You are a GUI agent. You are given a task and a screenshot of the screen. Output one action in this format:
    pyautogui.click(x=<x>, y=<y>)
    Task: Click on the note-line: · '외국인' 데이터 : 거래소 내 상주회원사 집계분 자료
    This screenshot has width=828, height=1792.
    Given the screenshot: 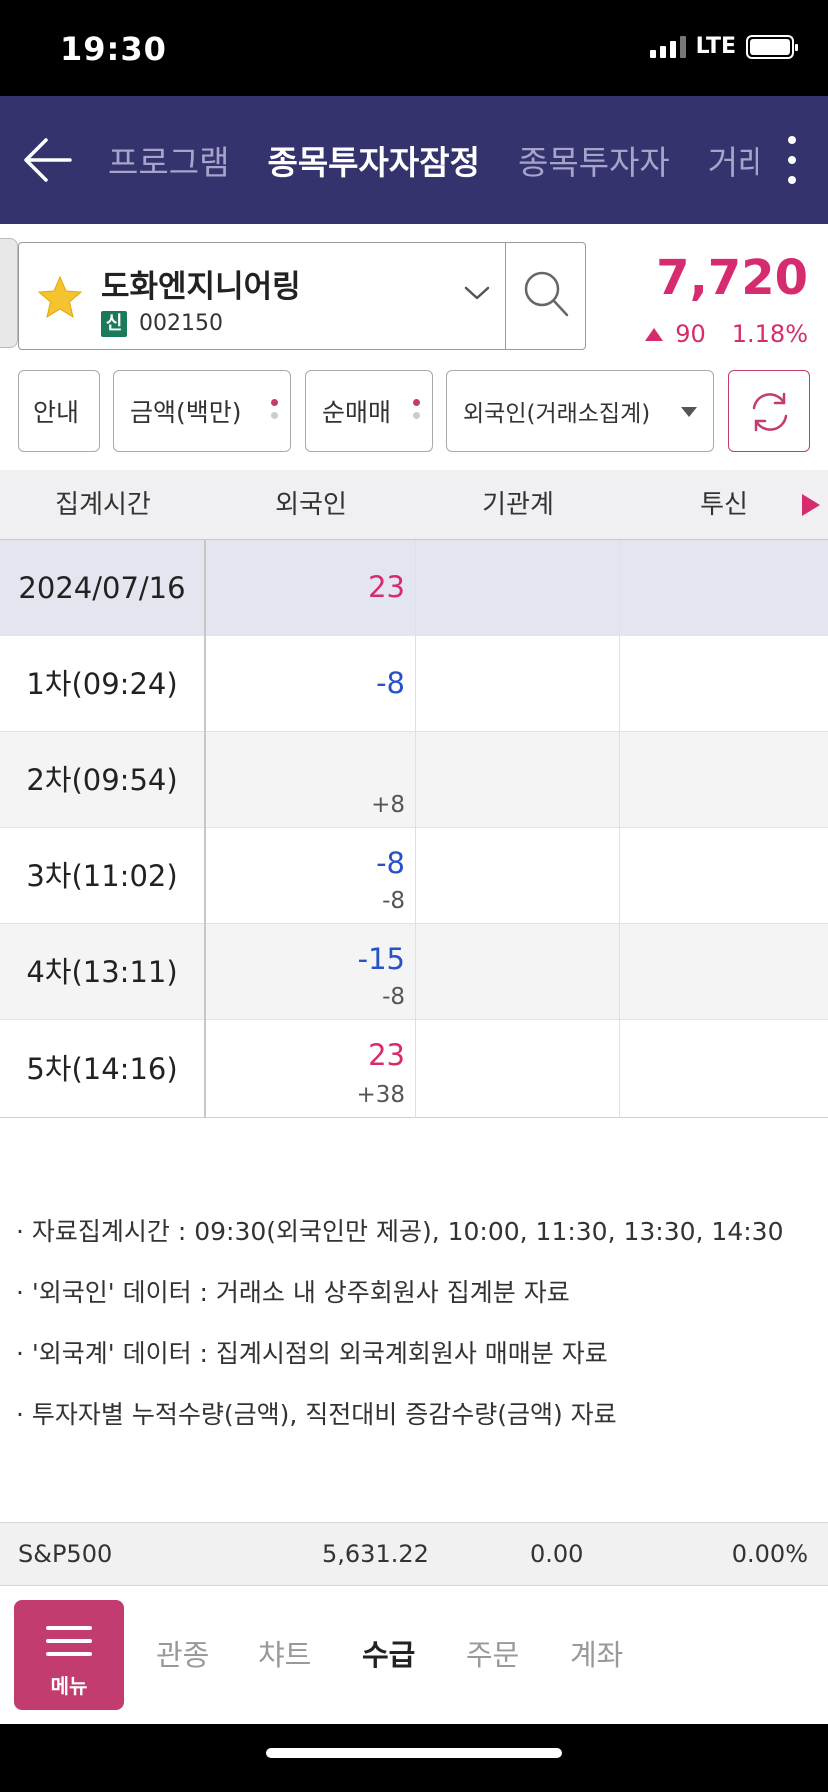 What is the action you would take?
    pyautogui.click(x=293, y=1292)
    